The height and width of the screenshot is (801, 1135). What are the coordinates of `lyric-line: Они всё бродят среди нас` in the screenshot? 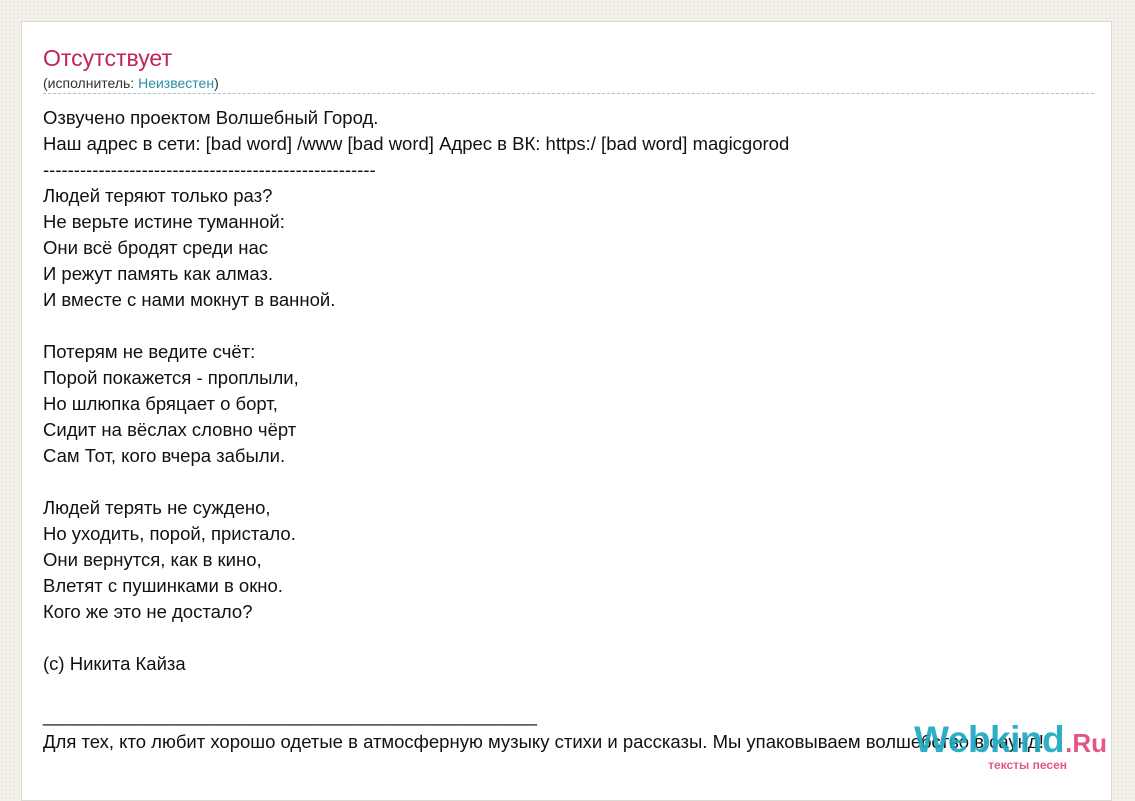 It's located at (156, 247).